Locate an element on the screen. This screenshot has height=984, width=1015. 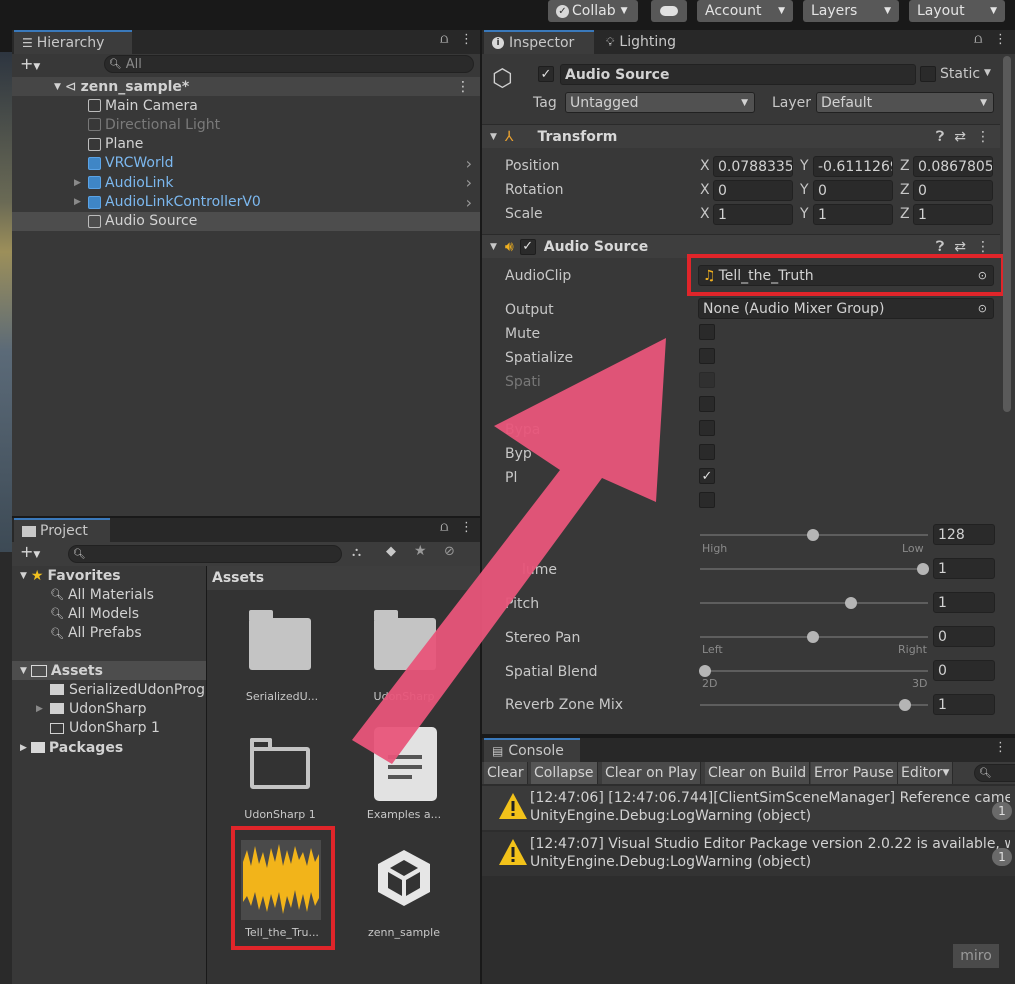
static-checkbox is located at coordinates (928, 74).